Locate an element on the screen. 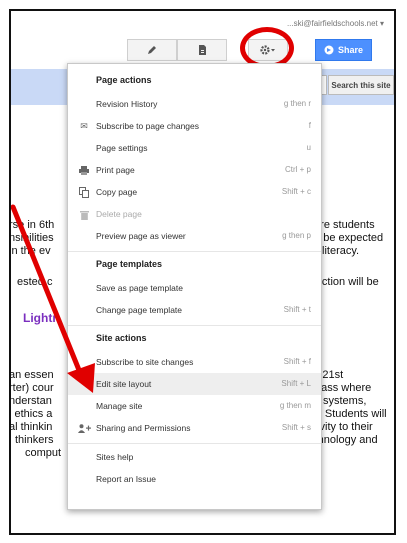 This screenshot has width=407, height=543. body-text-line: nsibilities is located at coordinates (31, 238).